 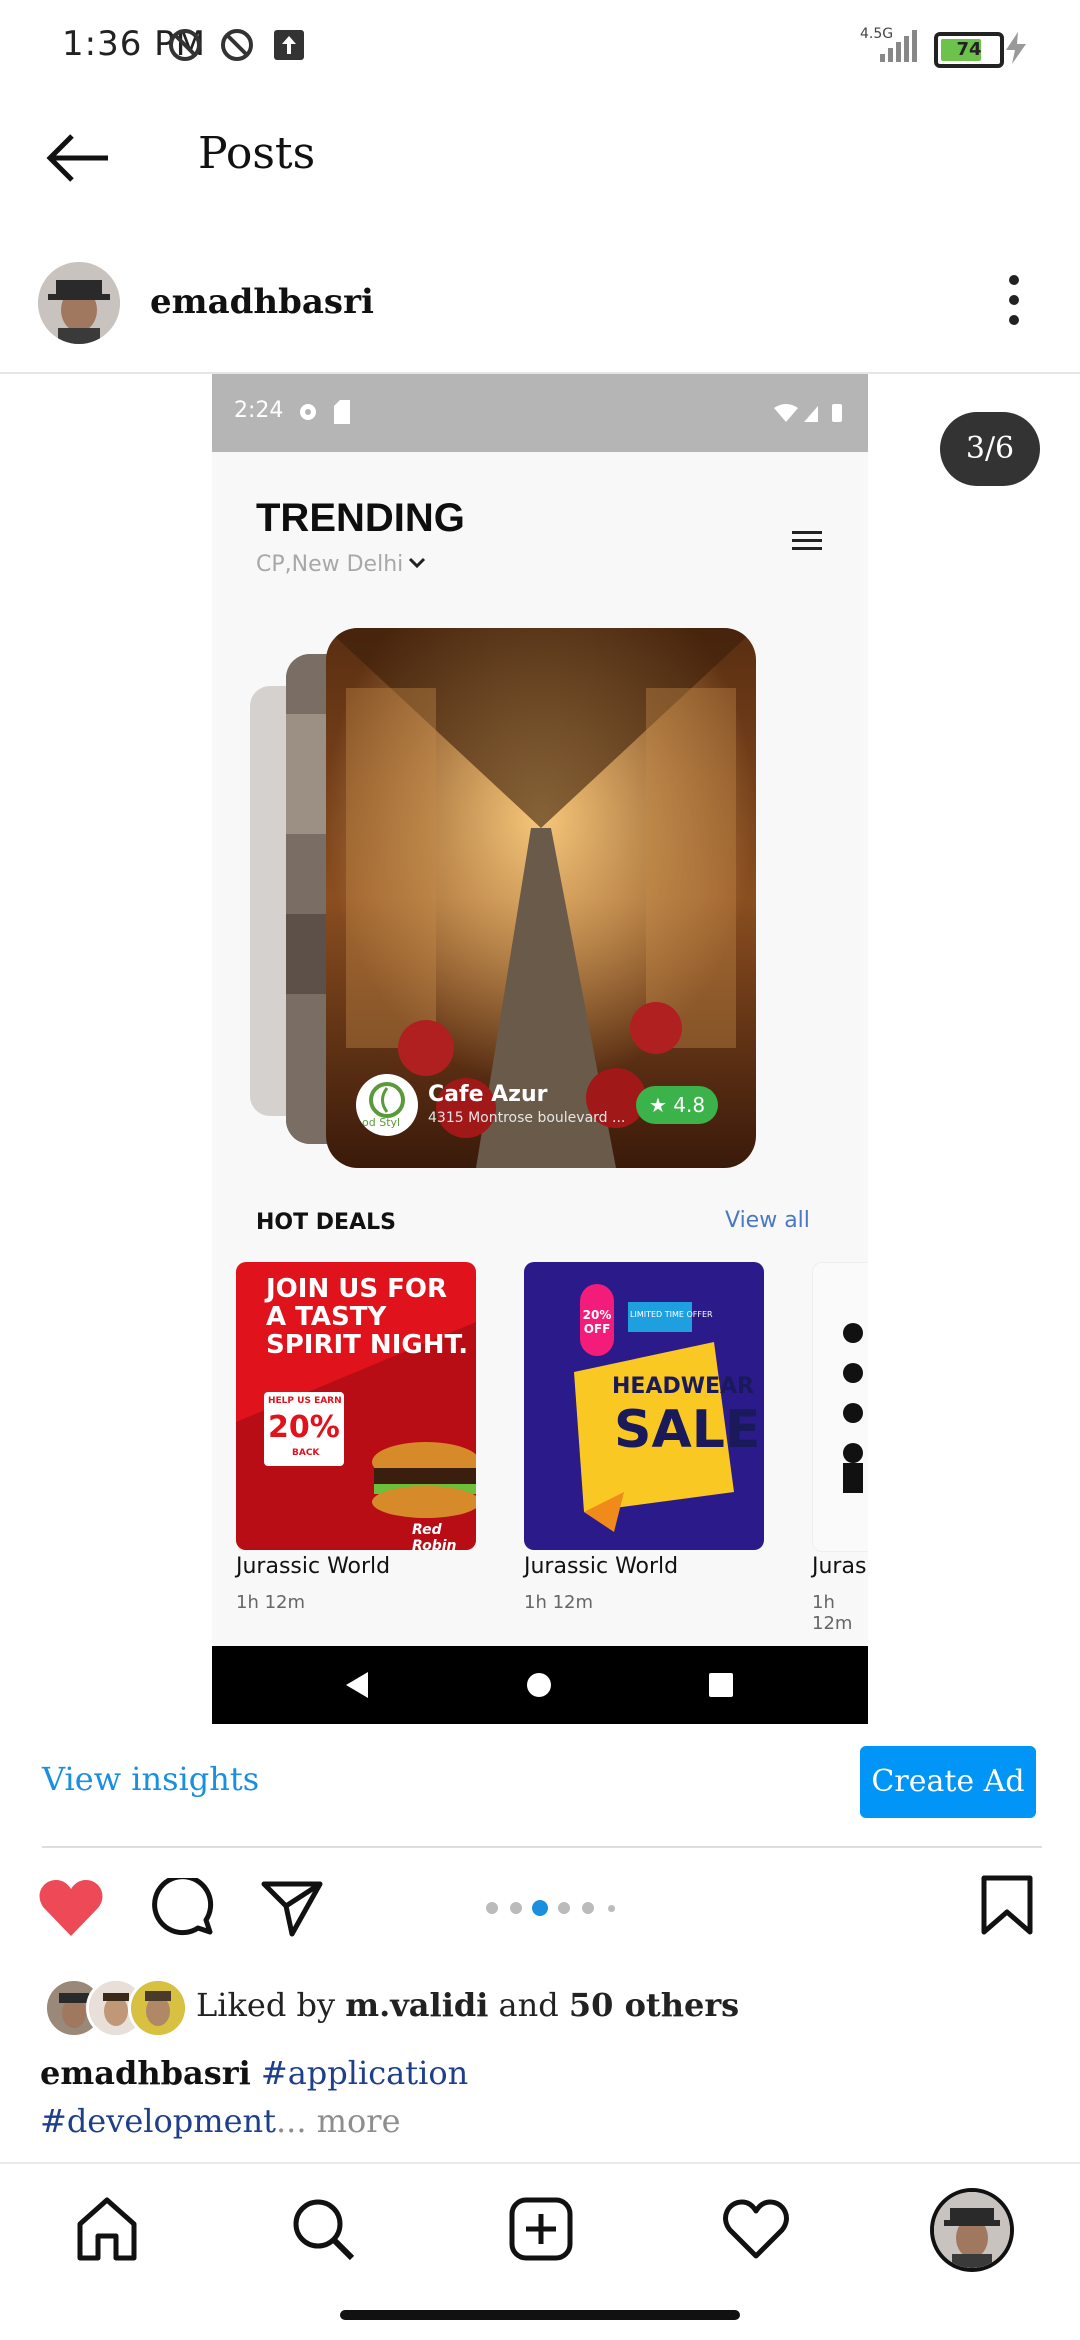 I want to click on caption-continued: #development... more, so click(x=220, y=2121).